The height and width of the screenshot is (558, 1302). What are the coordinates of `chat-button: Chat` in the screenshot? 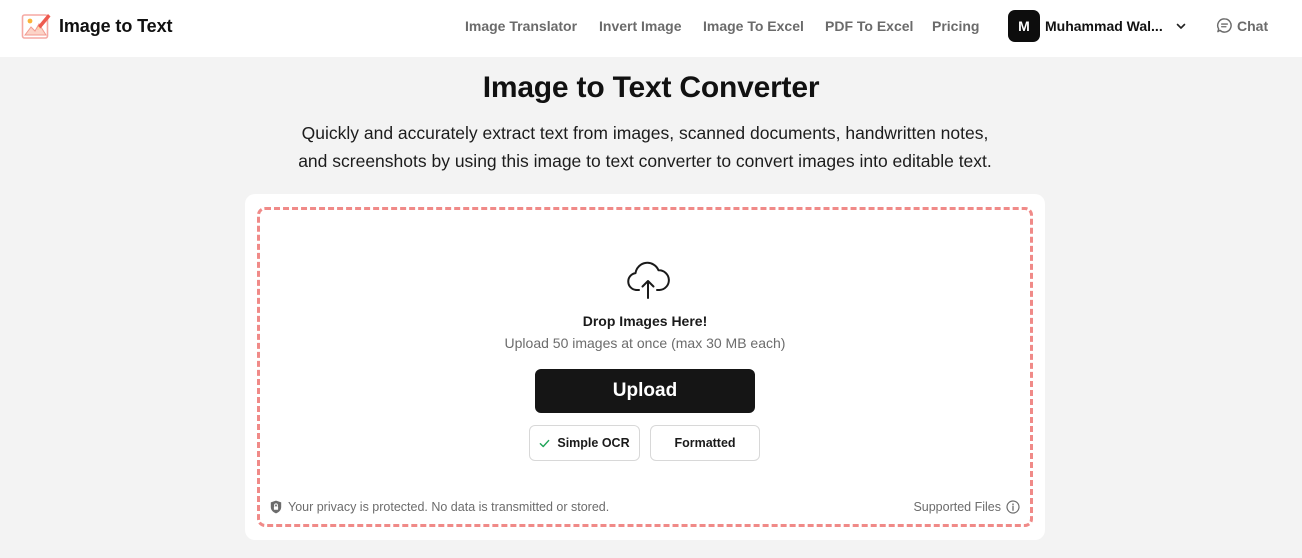 It's located at (1242, 25).